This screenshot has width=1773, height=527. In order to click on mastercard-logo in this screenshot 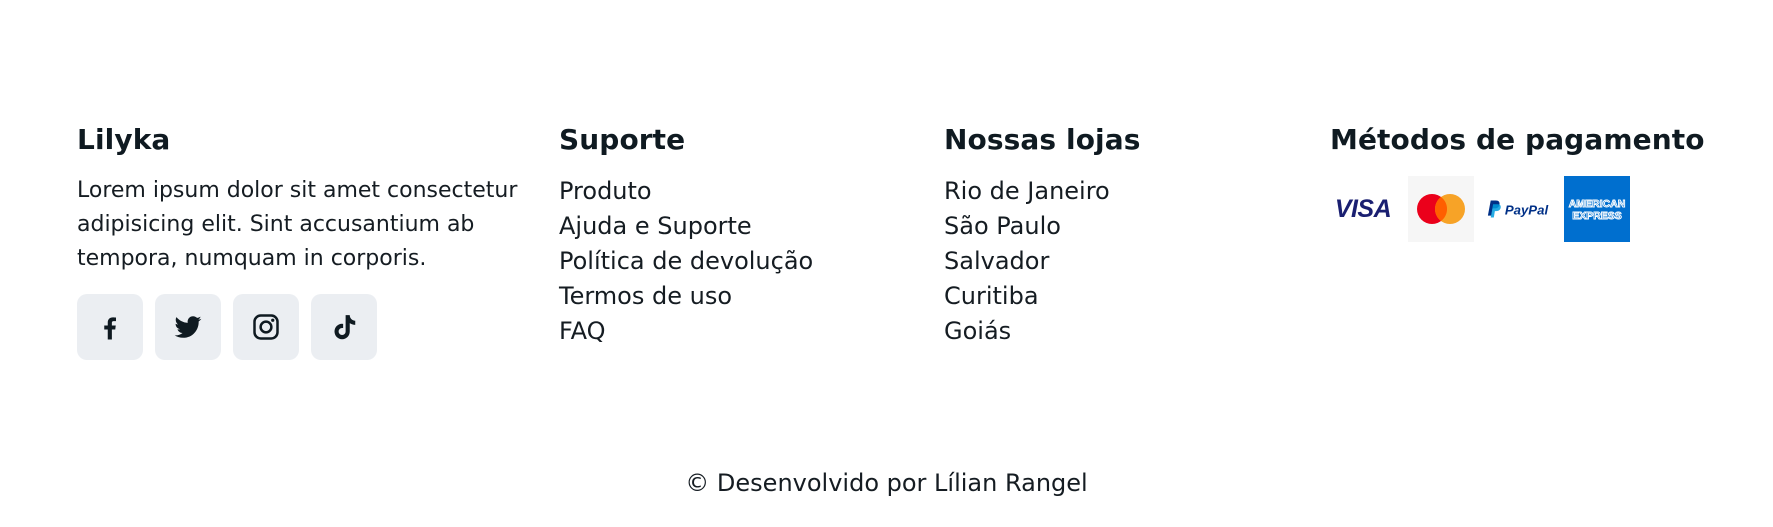, I will do `click(1441, 209)`.